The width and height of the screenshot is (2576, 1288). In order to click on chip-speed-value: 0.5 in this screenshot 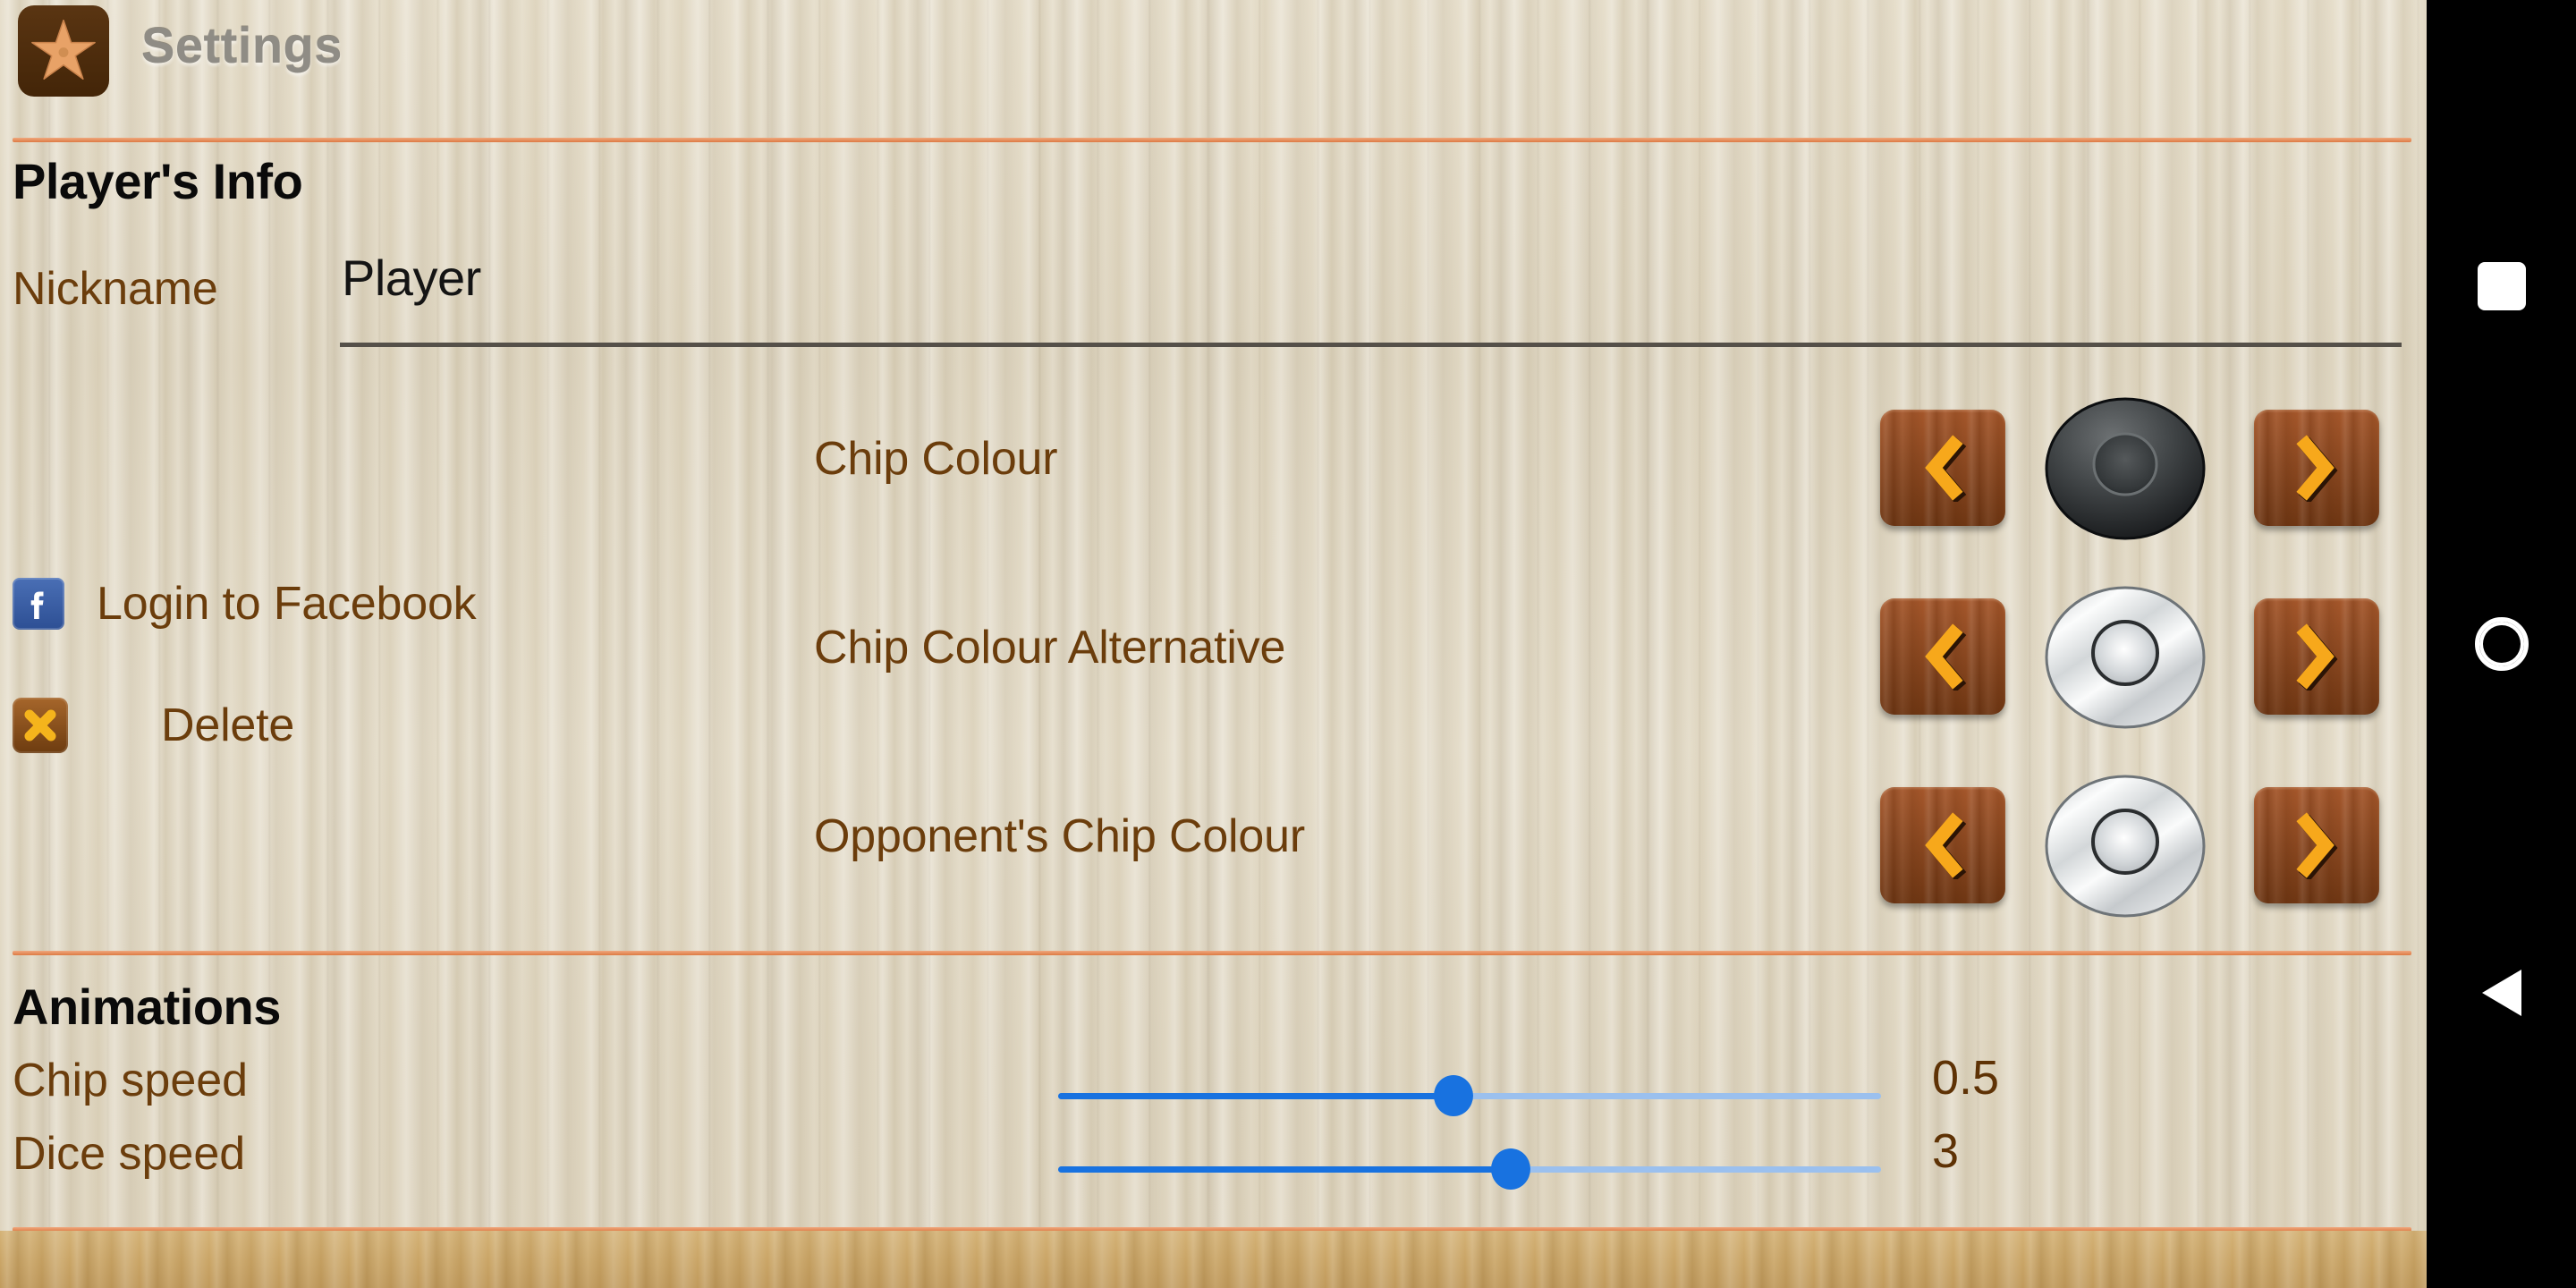, I will do `click(1966, 1078)`.